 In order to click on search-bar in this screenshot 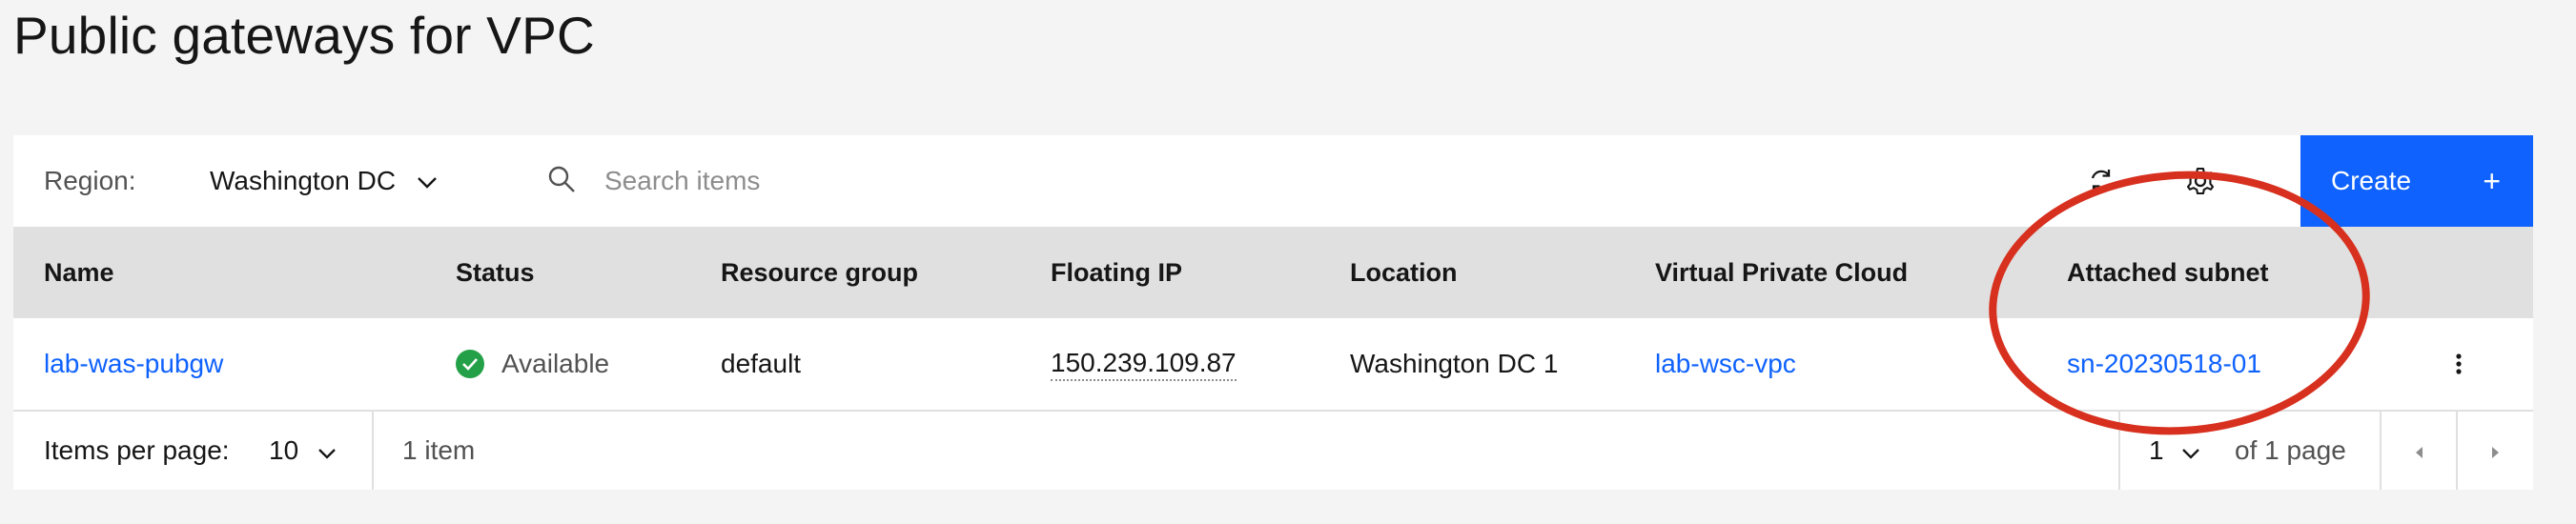, I will do `click(909, 182)`.